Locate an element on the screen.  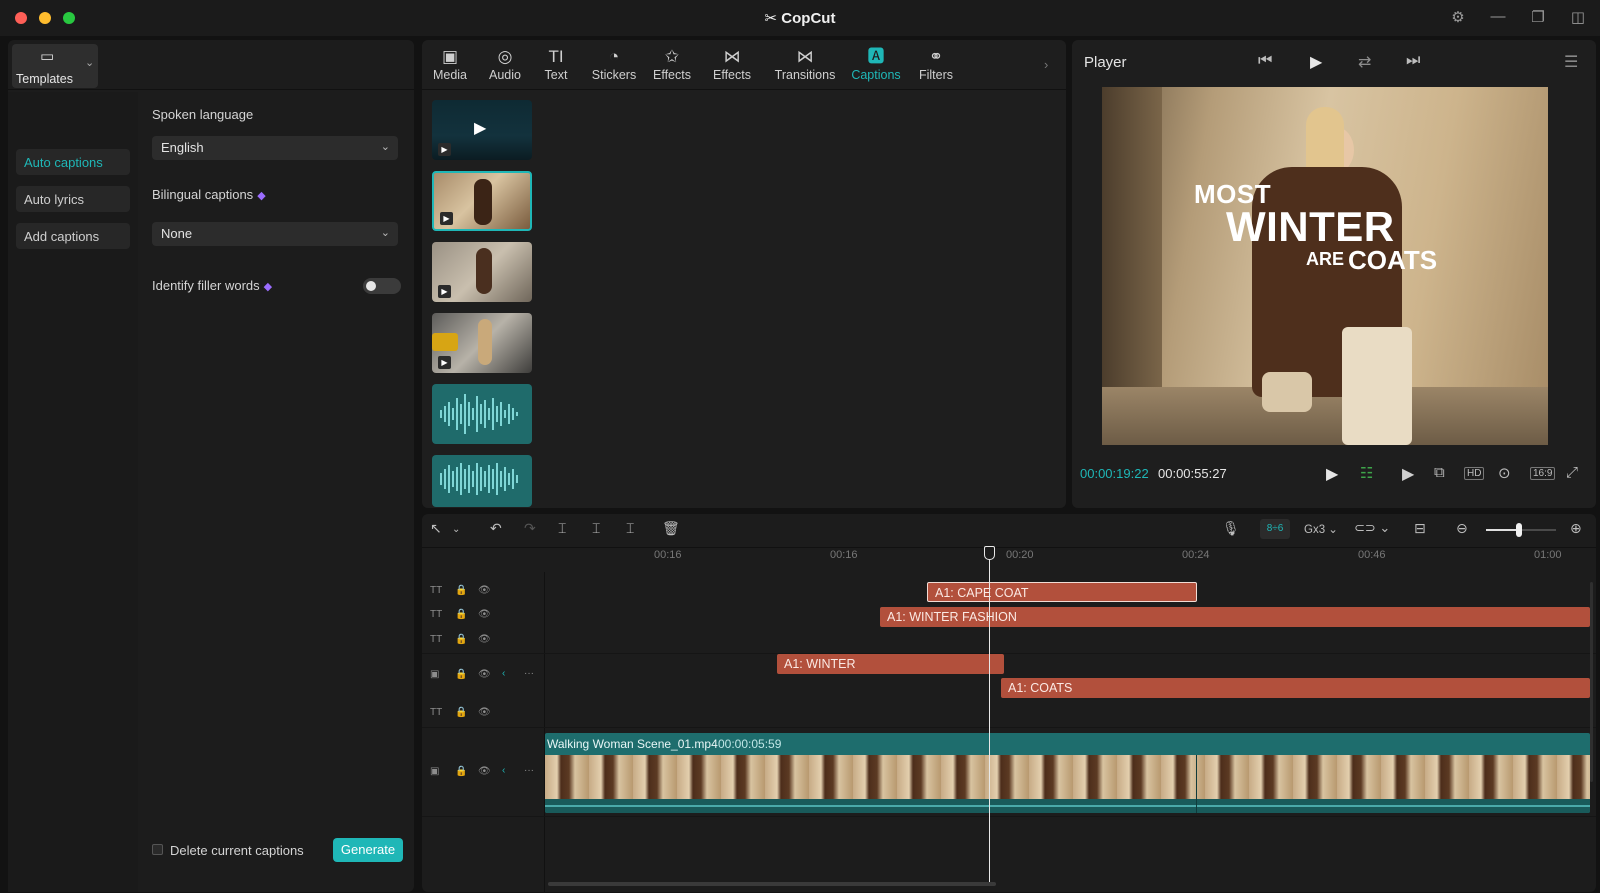
speed-select: Gx3 ⌄ is located at coordinates (1321, 529).